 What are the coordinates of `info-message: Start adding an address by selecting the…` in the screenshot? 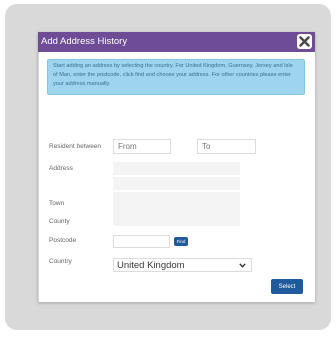 It's located at (176, 77).